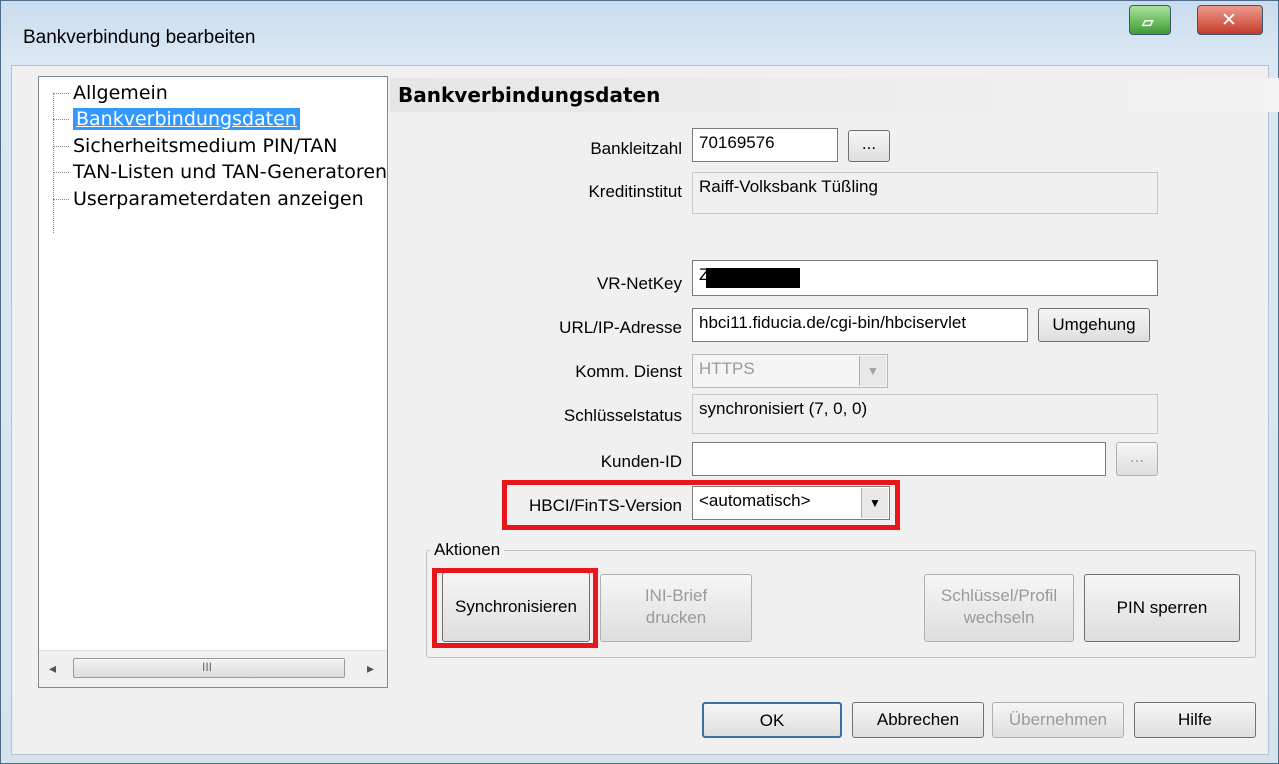  What do you see at coordinates (635, 191) in the screenshot?
I see `kreditinstitut-label: Kreditinstitut` at bounding box center [635, 191].